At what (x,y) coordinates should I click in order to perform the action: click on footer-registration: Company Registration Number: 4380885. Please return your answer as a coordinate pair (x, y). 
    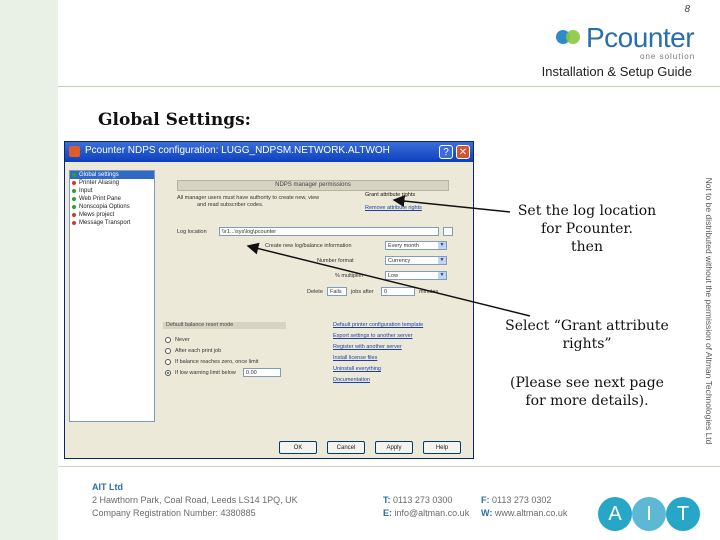
    Looking at the image, I should click on (174, 513).